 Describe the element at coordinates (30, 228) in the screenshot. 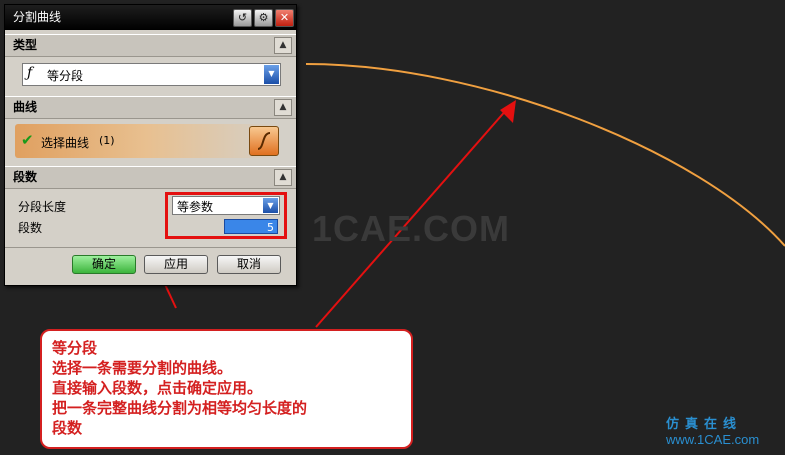

I see `segment-count-label: 段数` at that location.